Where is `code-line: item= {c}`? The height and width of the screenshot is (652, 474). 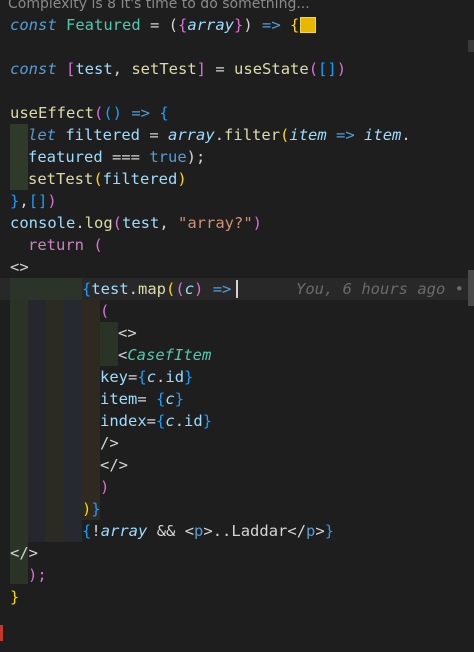
code-line: item= {c} is located at coordinates (142, 399).